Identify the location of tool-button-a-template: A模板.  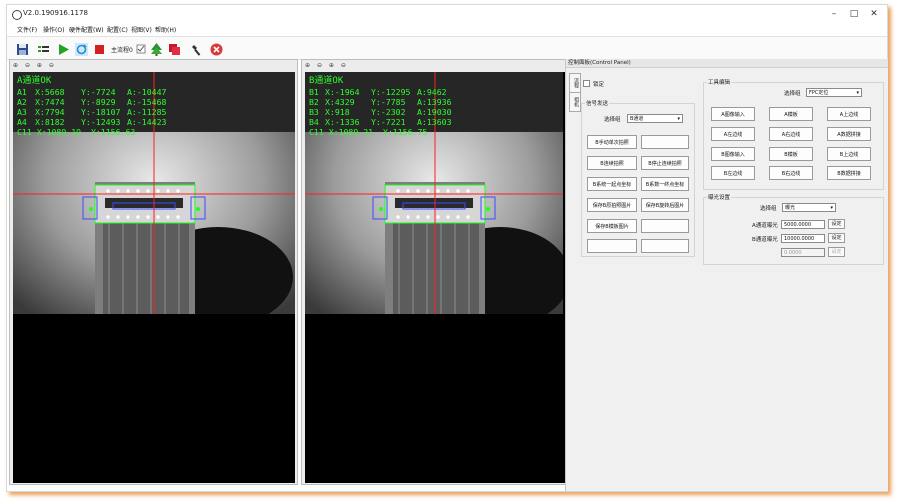
(791, 114).